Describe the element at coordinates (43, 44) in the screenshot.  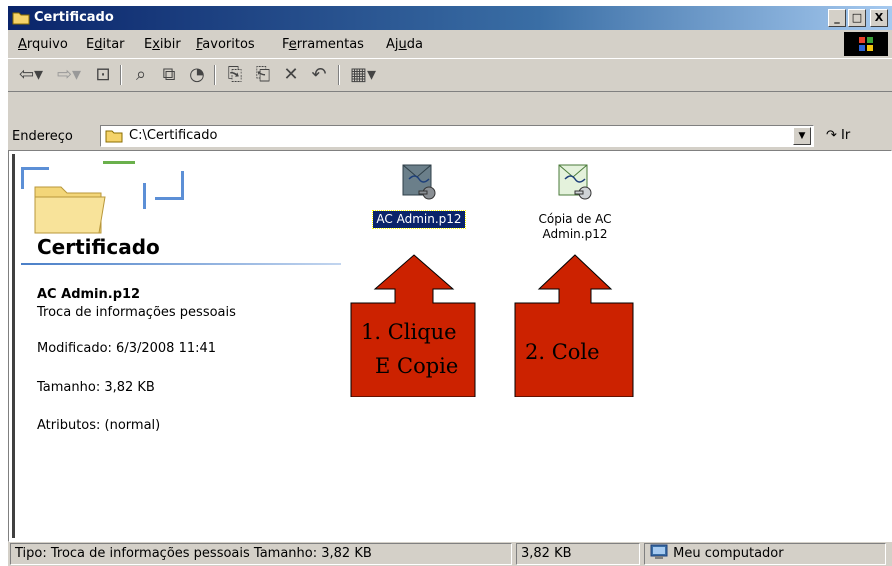
I see `menu-arquivo: Arquivo` at that location.